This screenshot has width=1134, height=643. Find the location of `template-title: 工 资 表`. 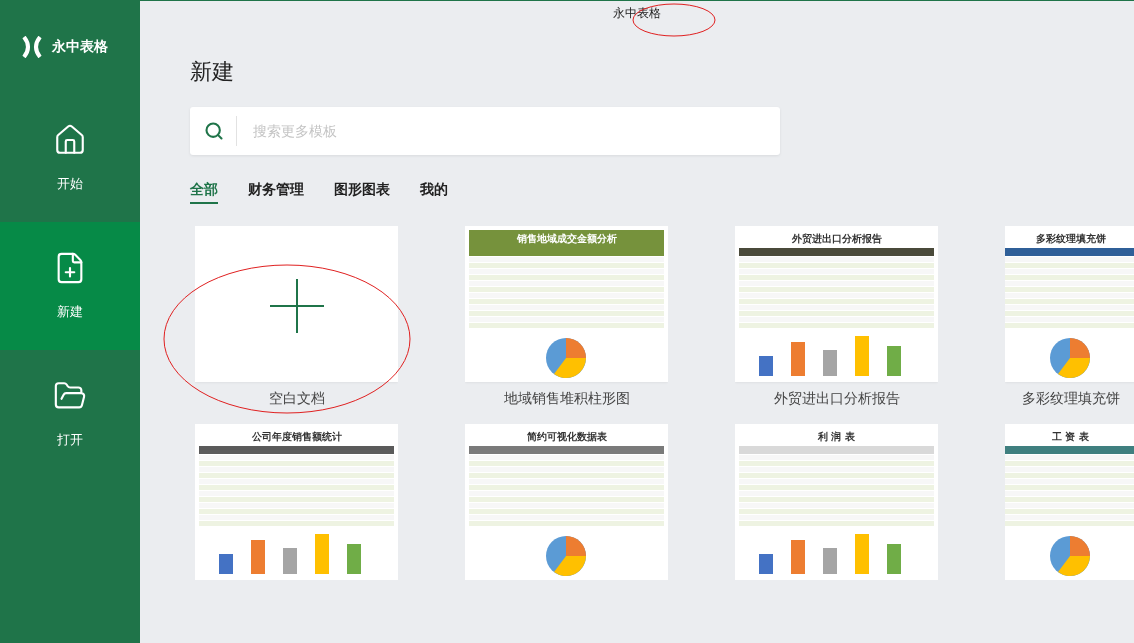

template-title: 工 资 表 is located at coordinates (1070, 437).